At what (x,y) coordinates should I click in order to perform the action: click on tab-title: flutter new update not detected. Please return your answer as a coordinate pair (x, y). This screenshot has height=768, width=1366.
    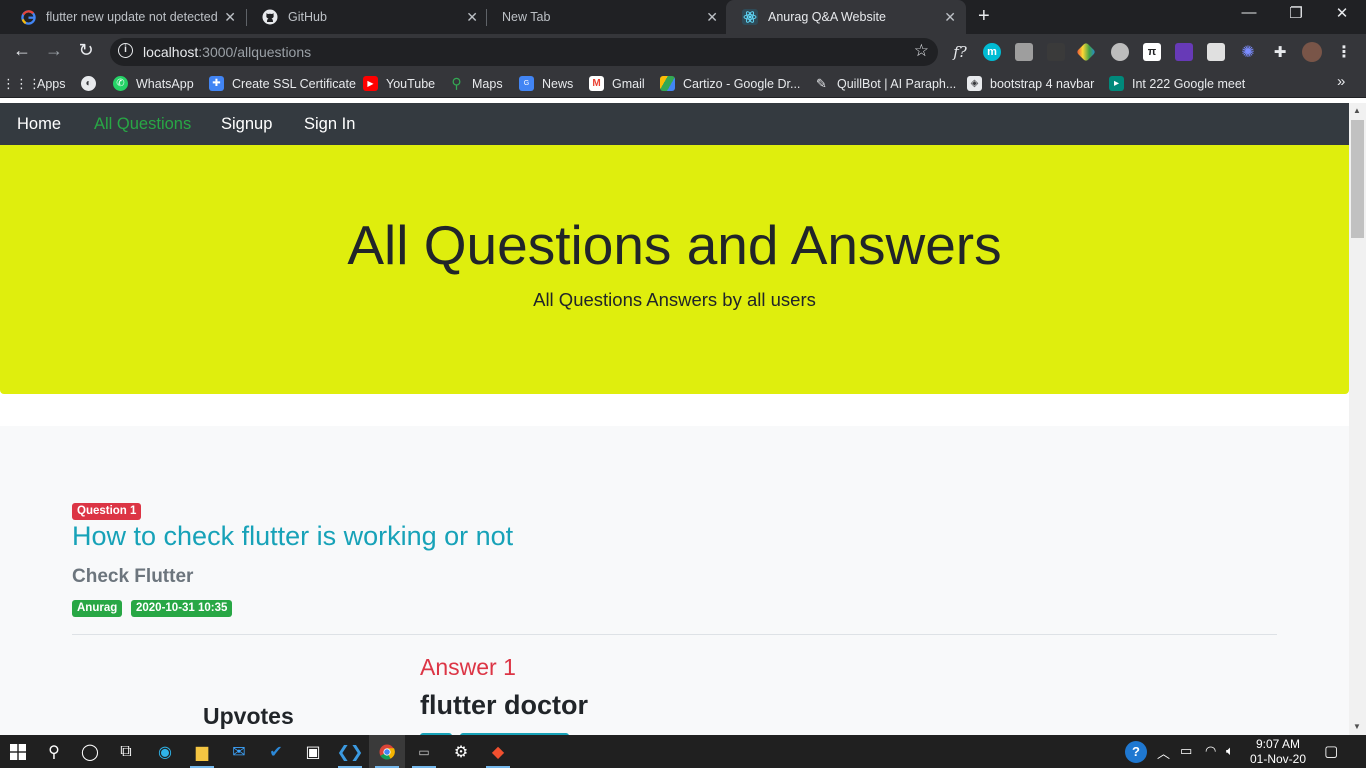
    Looking at the image, I should click on (132, 17).